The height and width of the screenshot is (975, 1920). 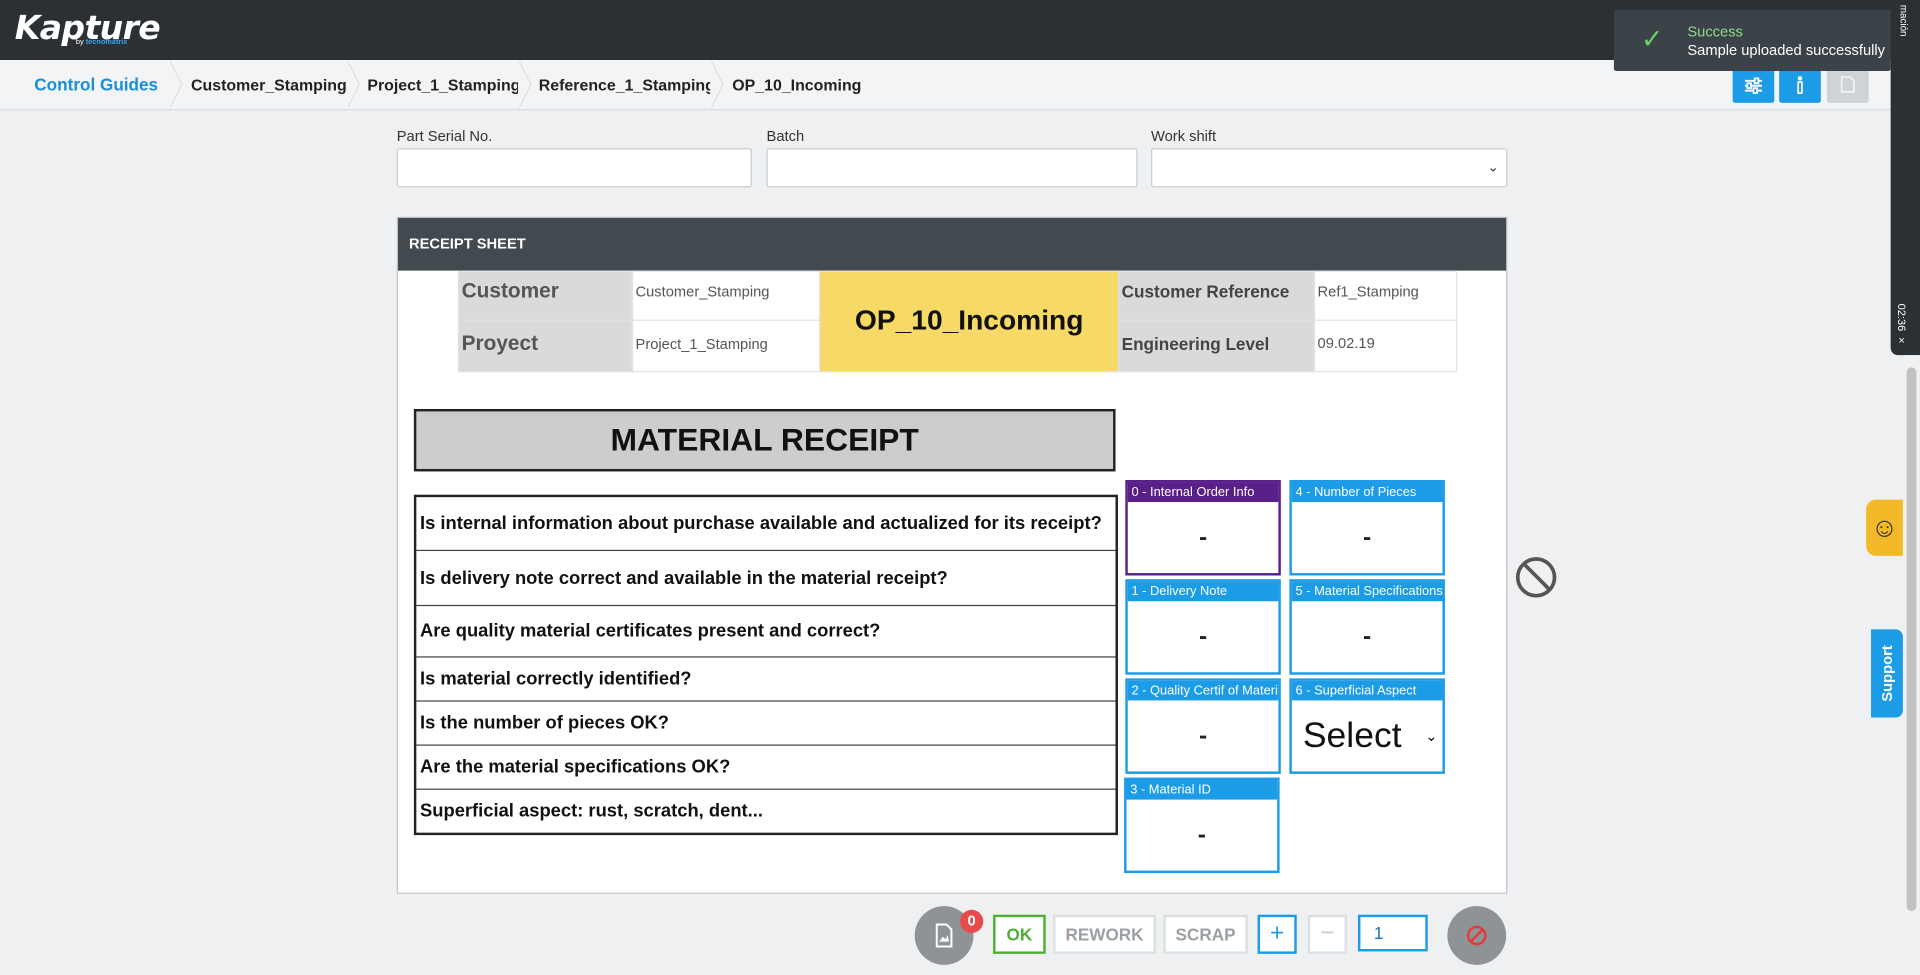 I want to click on work-shift-label: Work shift, so click(x=1184, y=136).